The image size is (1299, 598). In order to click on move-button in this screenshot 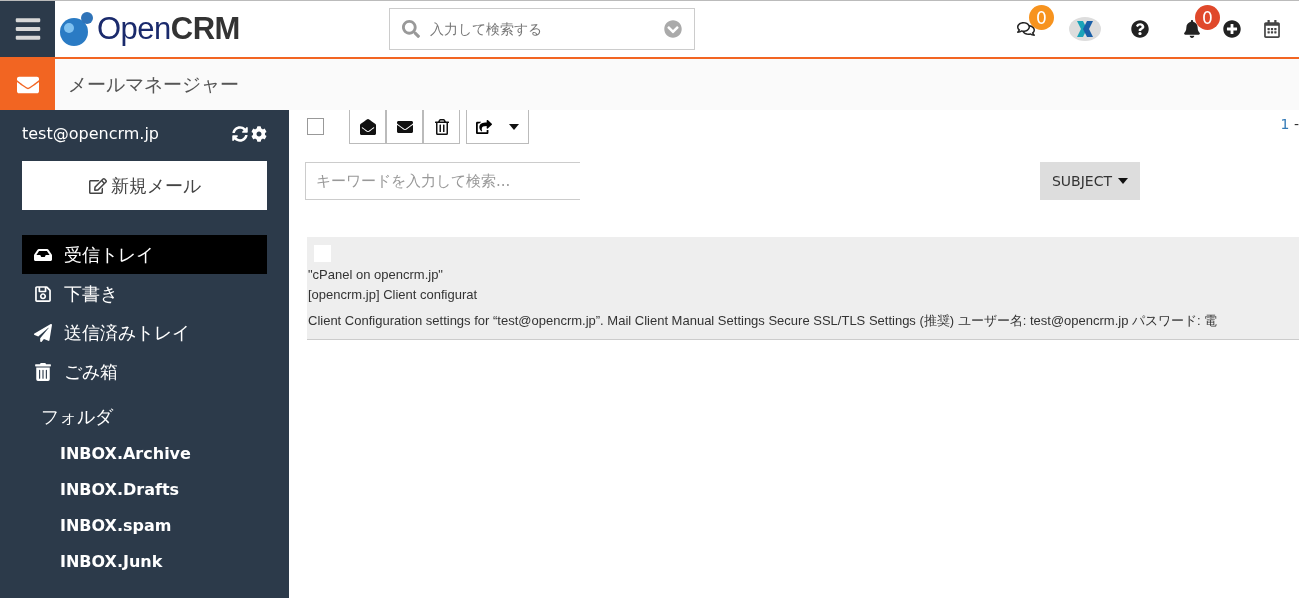, I will do `click(497, 127)`.